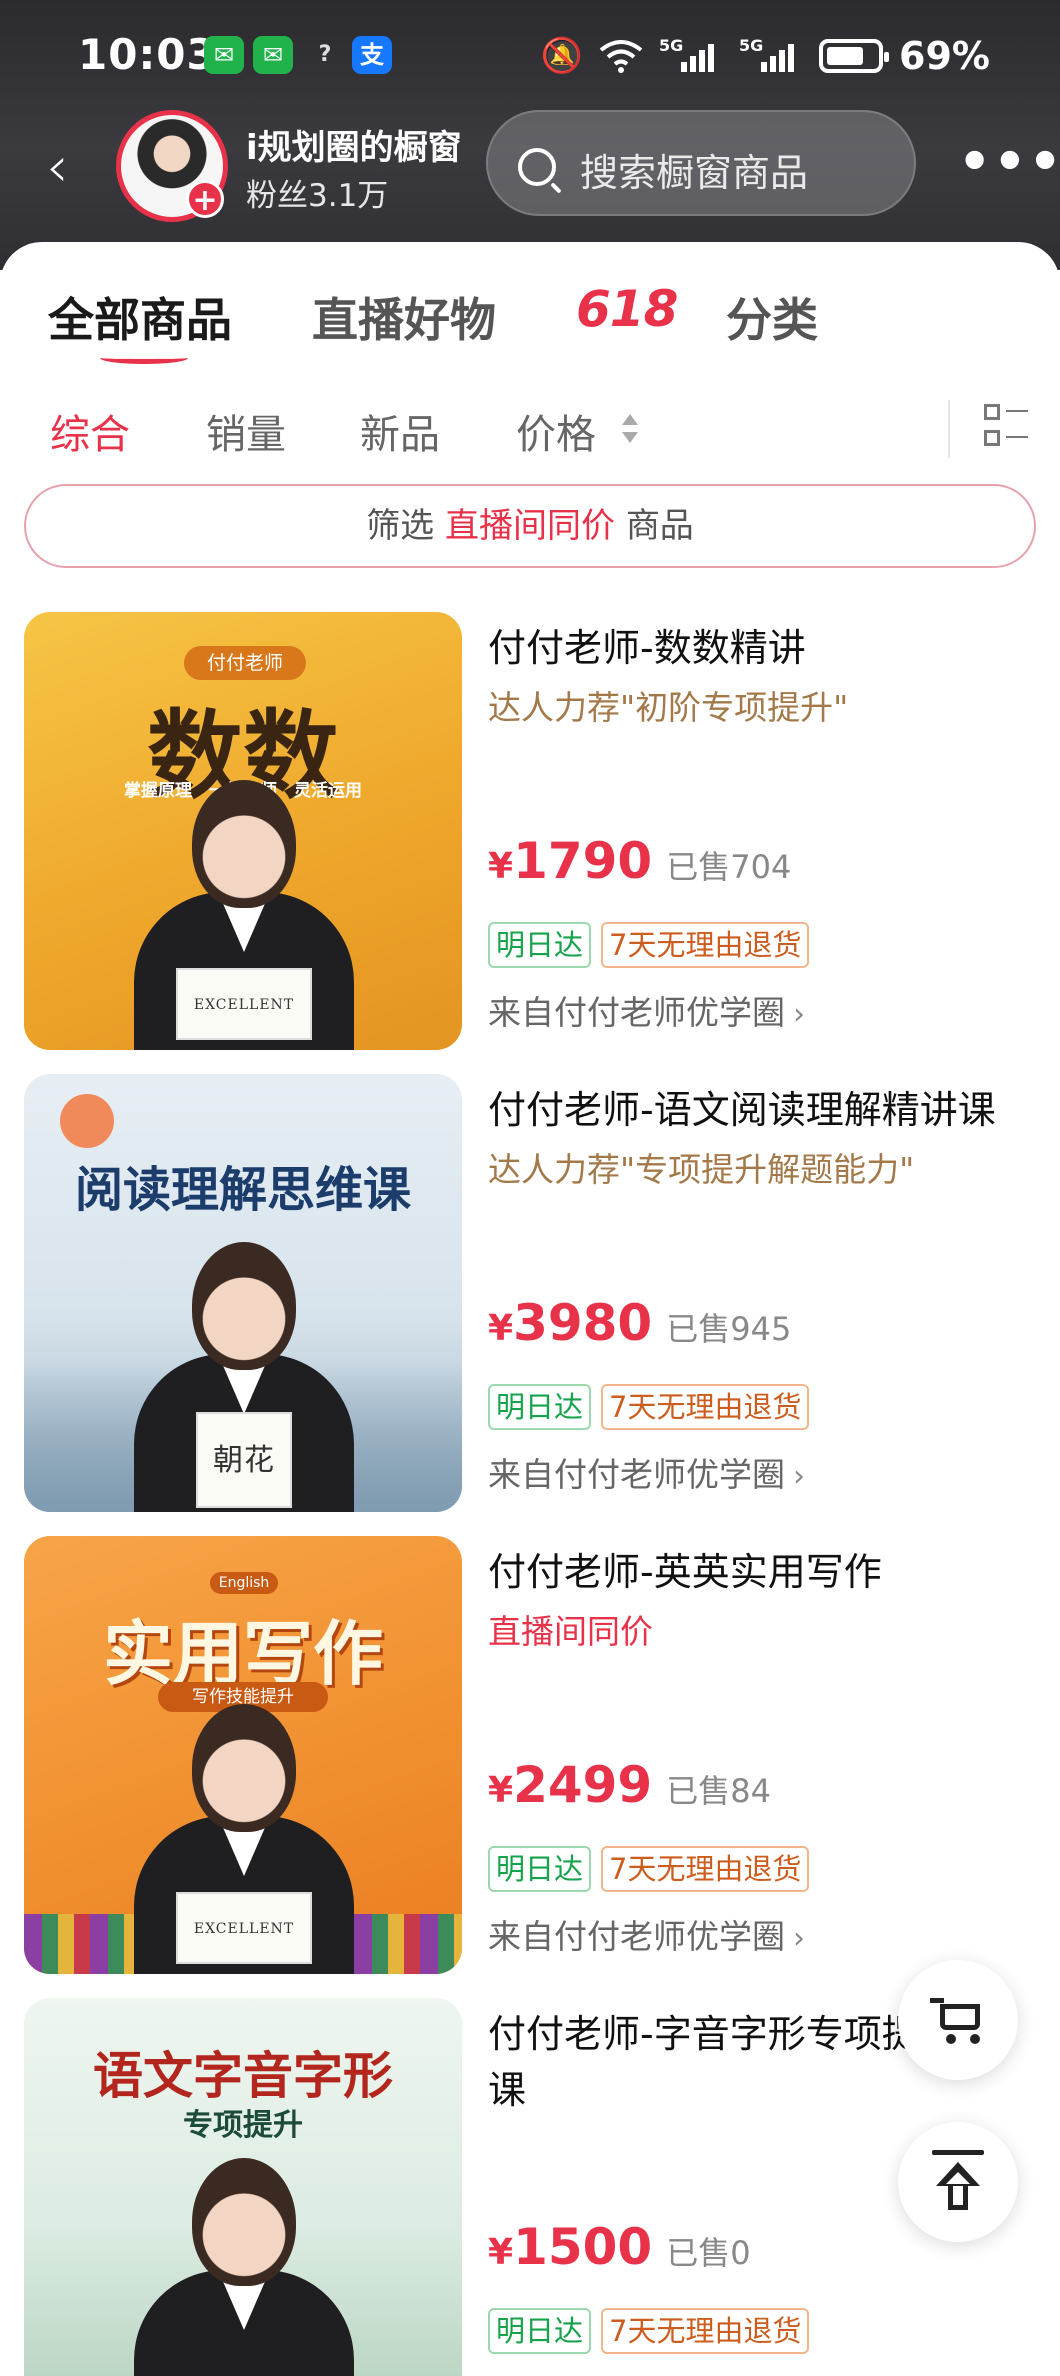 This screenshot has width=1060, height=2376. What do you see at coordinates (87, 1121) in the screenshot?
I see `sun-shape` at bounding box center [87, 1121].